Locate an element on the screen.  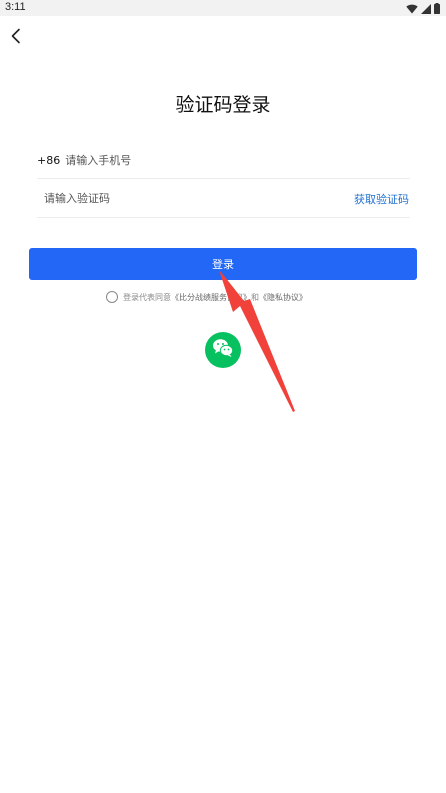
country-code: +86 is located at coordinates (48, 160).